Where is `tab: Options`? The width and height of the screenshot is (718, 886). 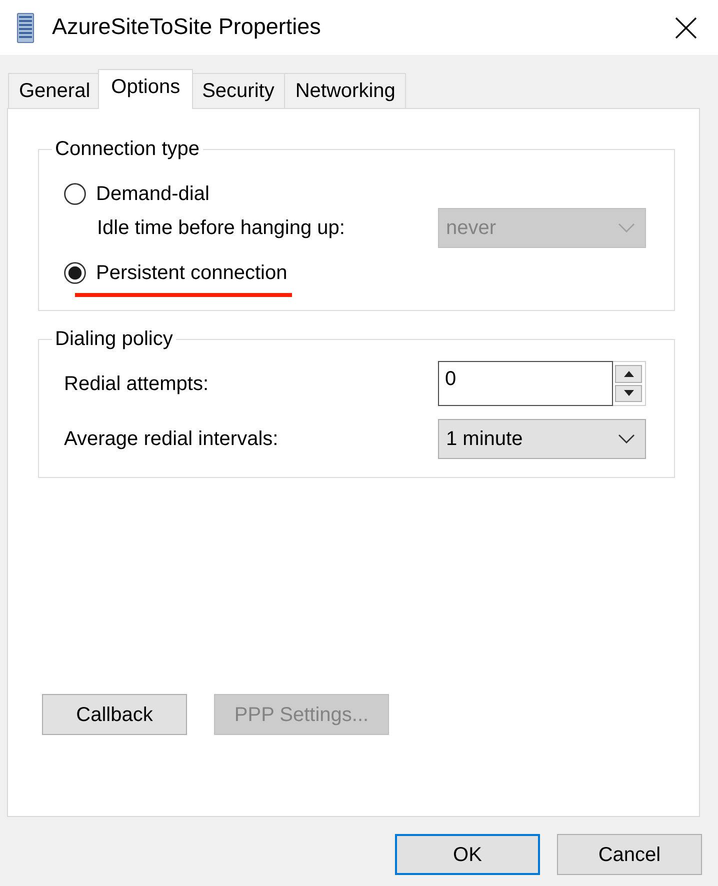
tab: Options is located at coordinates (146, 89).